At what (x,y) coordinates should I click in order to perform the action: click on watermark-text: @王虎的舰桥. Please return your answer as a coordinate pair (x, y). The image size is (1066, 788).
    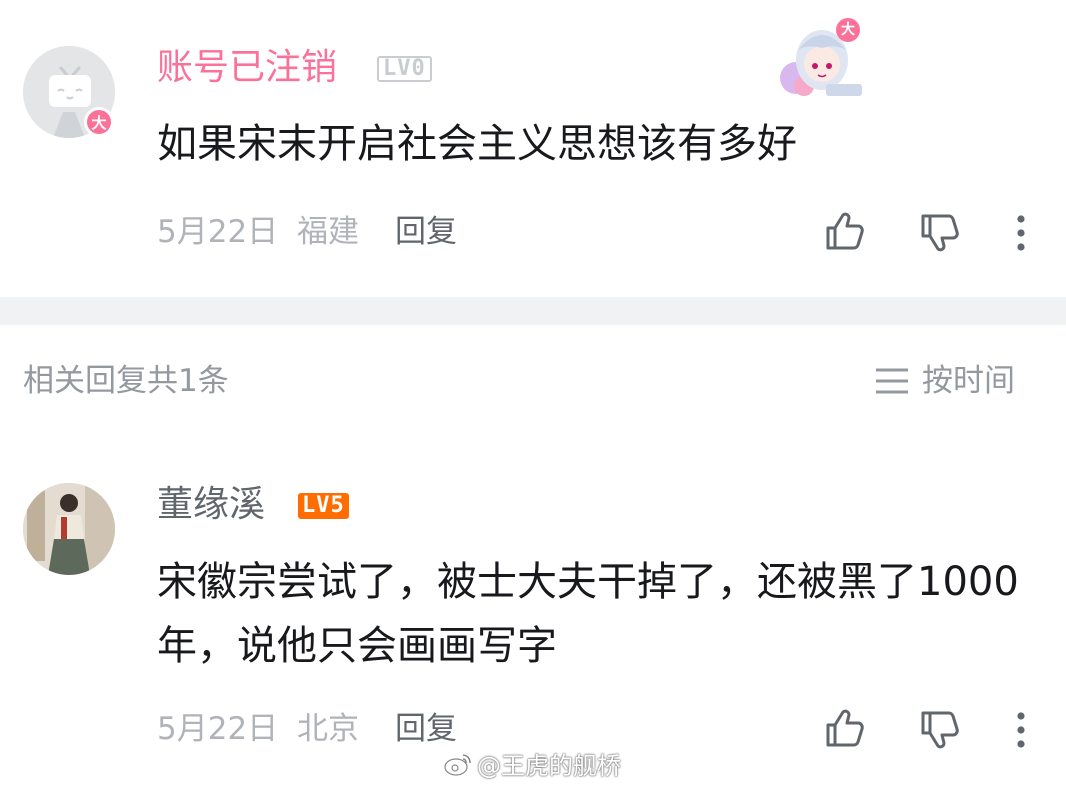
    Looking at the image, I should click on (549, 766).